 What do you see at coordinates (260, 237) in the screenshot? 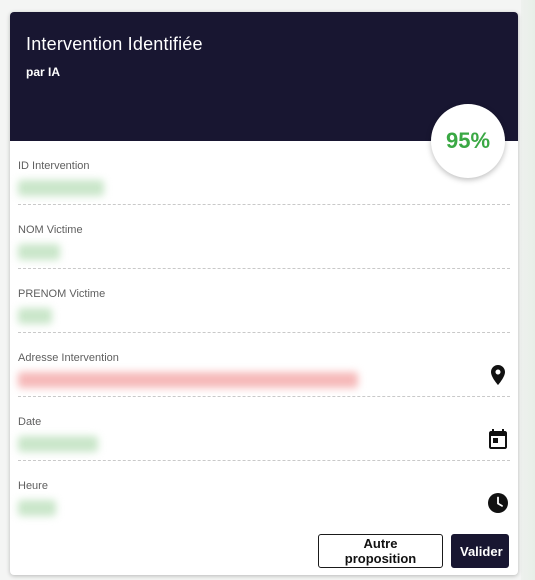
I see `field-nom-victime: NOM Victime` at bounding box center [260, 237].